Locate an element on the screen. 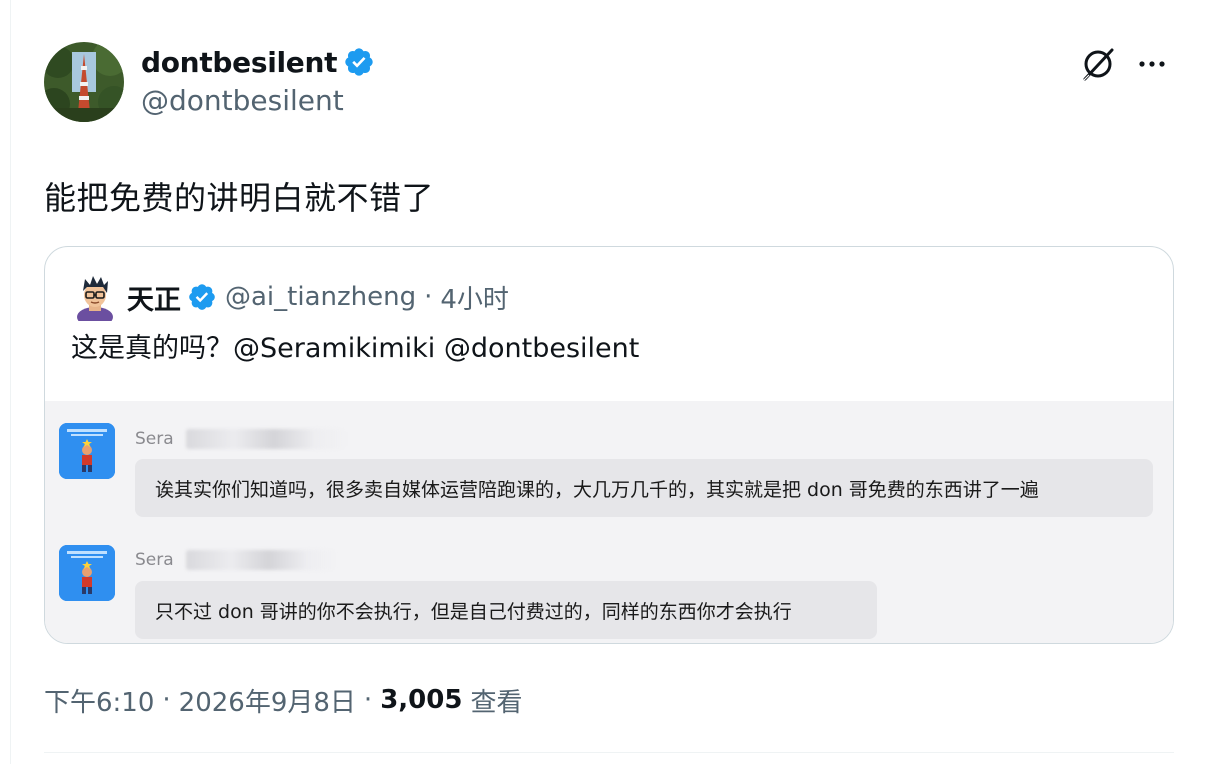 This screenshot has height=764, width=1208. quoted-author-avatar is located at coordinates (95, 300).